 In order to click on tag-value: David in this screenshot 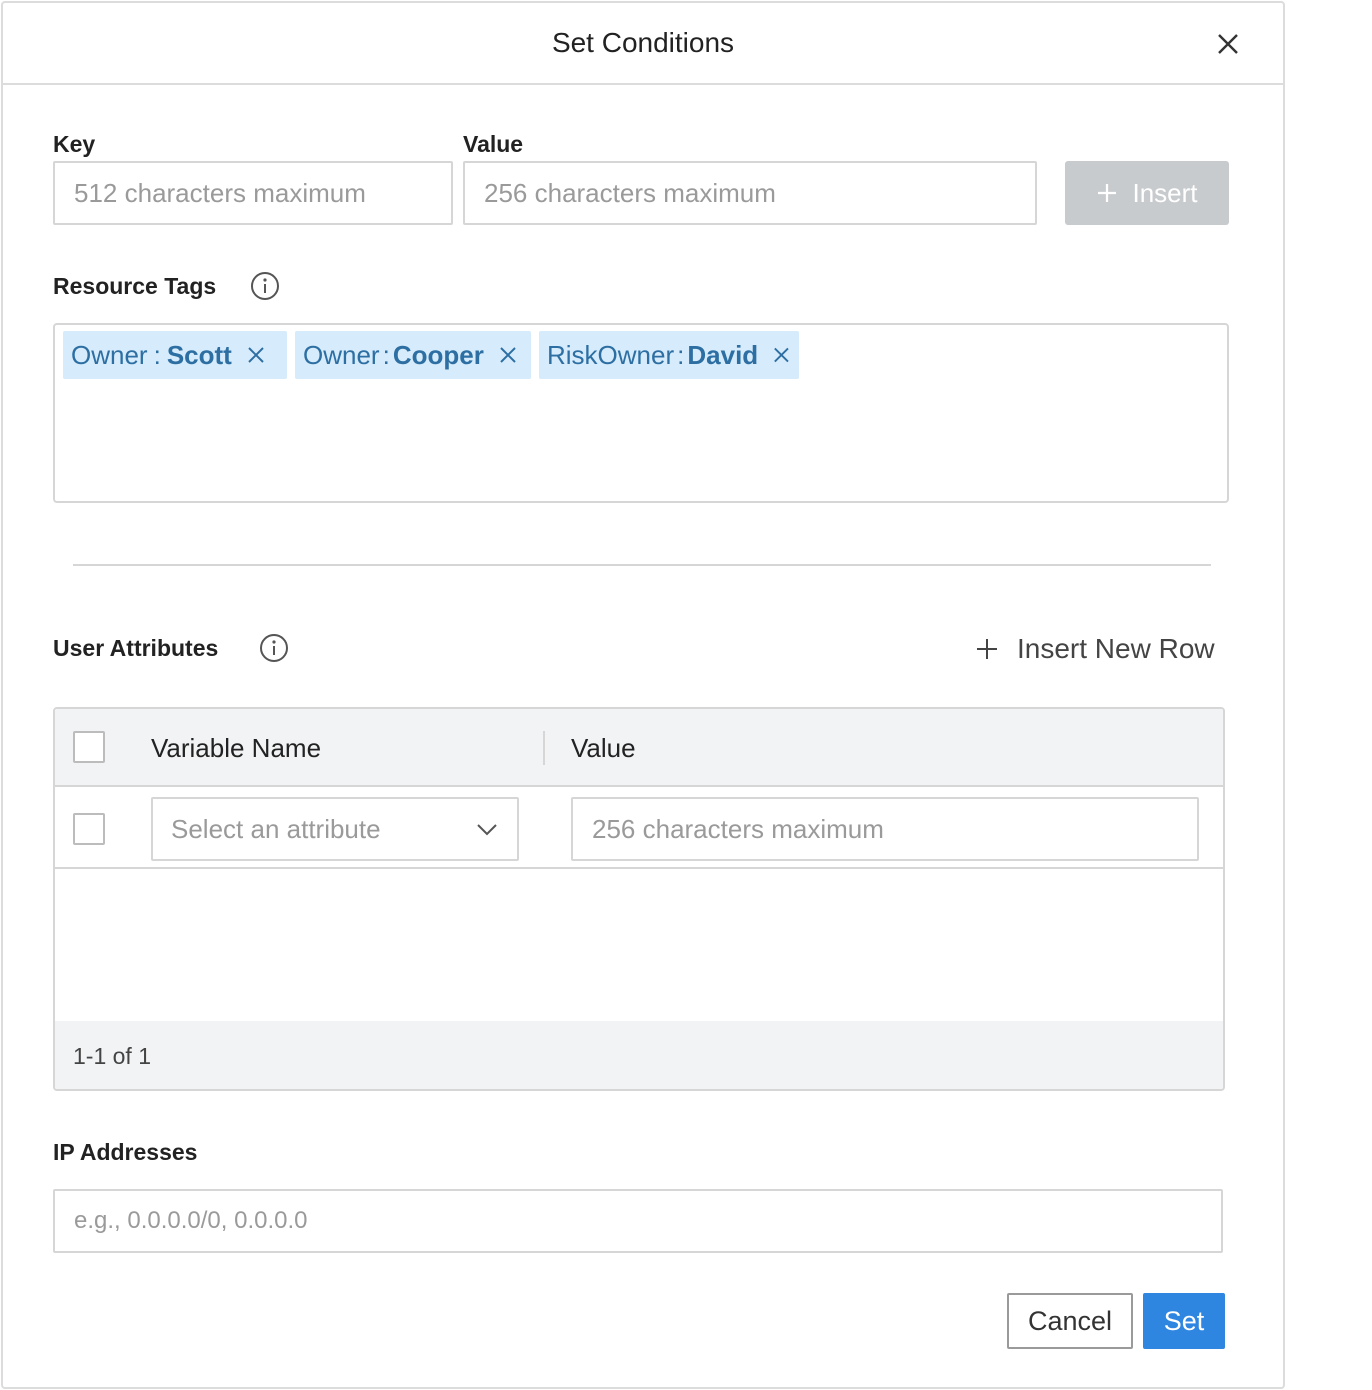, I will do `click(723, 354)`.